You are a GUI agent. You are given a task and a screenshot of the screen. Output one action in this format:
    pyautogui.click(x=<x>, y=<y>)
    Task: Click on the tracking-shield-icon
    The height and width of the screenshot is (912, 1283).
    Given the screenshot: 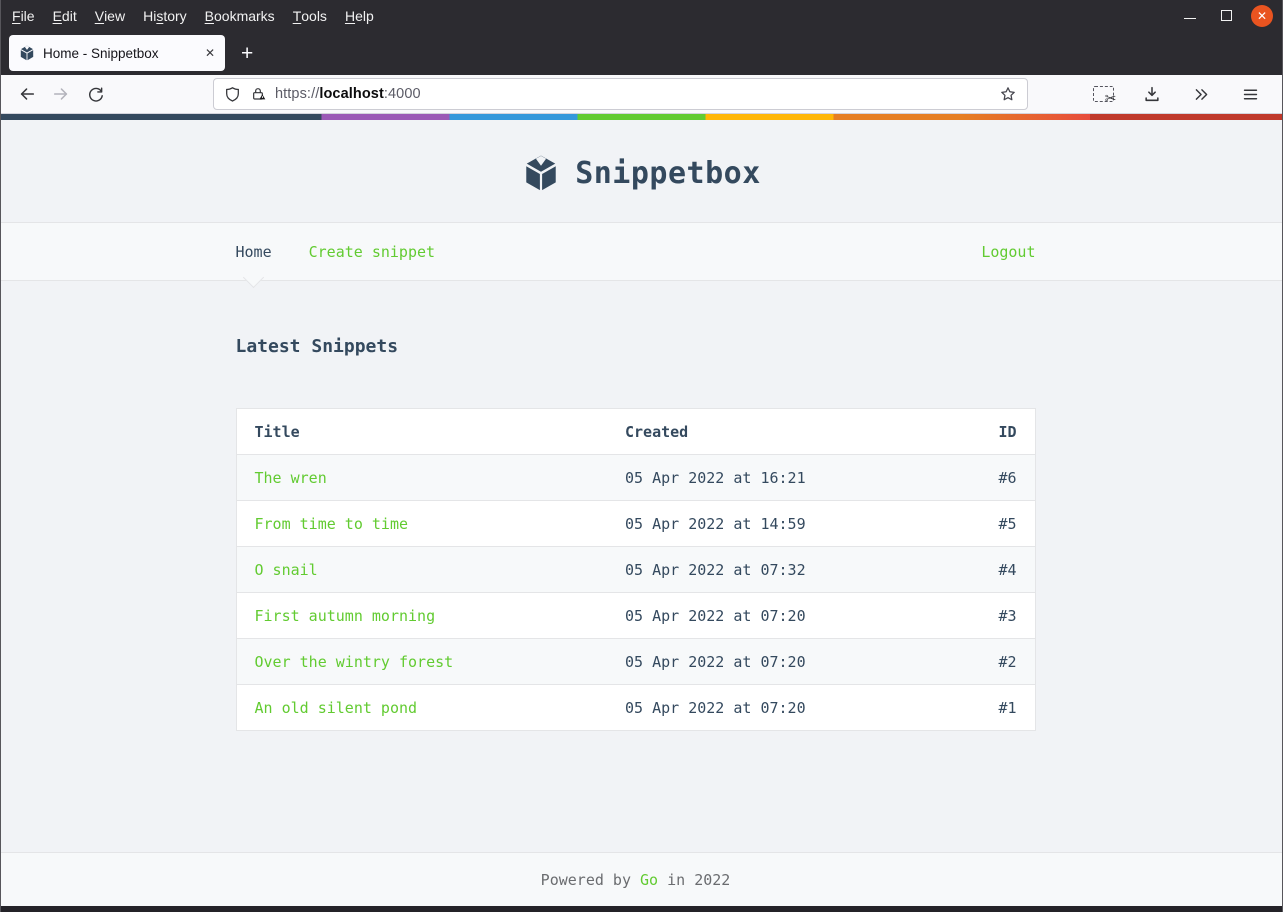 What is the action you would take?
    pyautogui.click(x=232, y=94)
    